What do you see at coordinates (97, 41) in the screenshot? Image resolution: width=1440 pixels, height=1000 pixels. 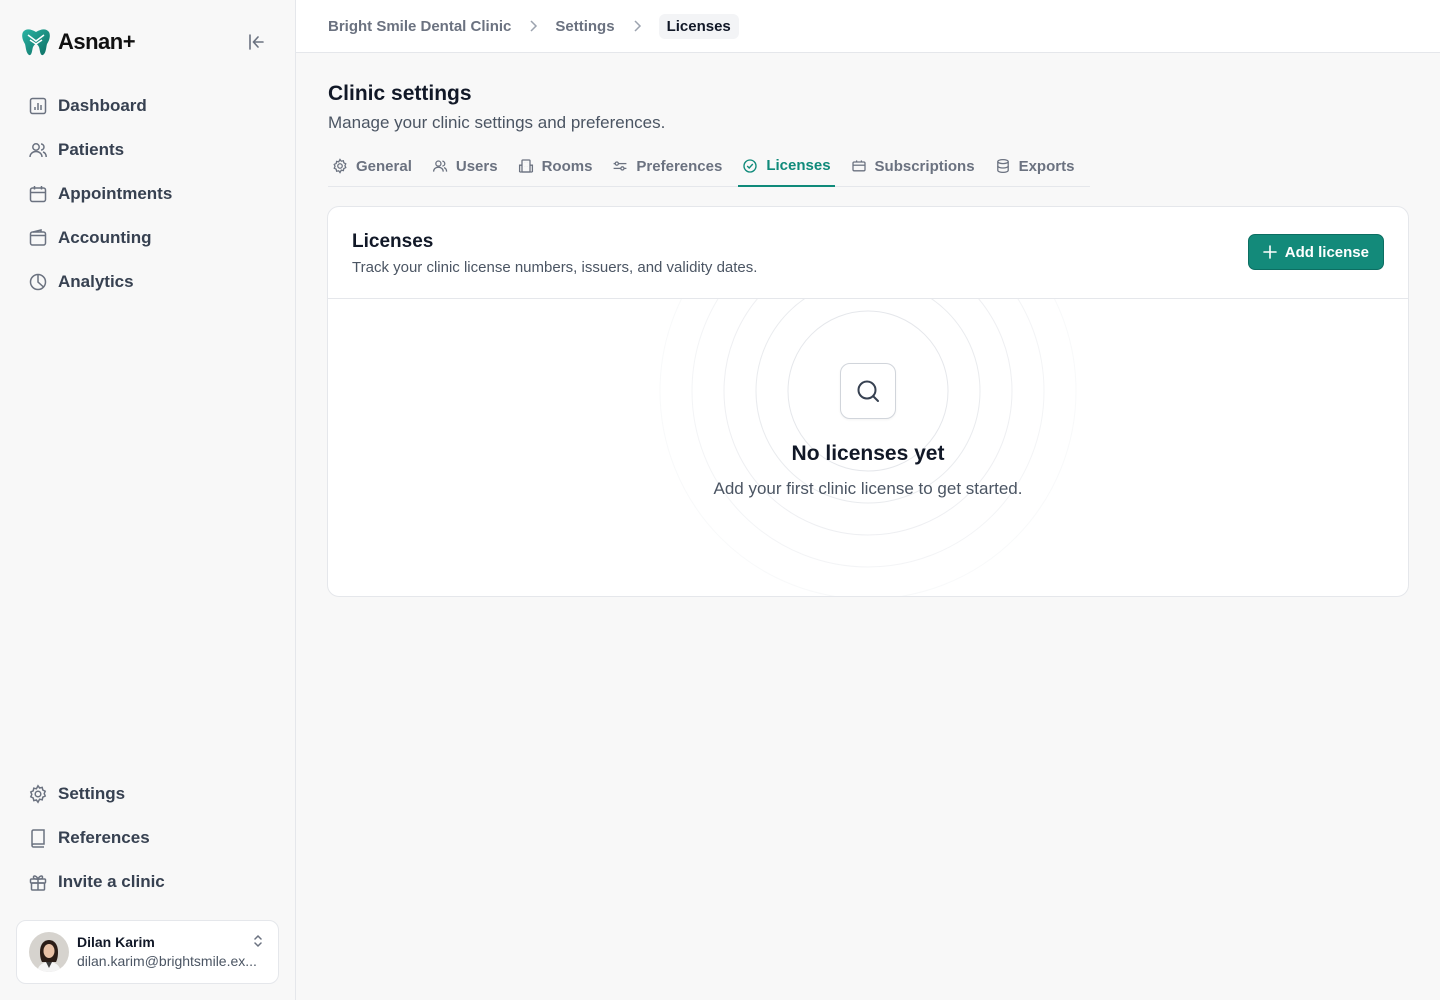 I see `brand-name: Asnan+` at bounding box center [97, 41].